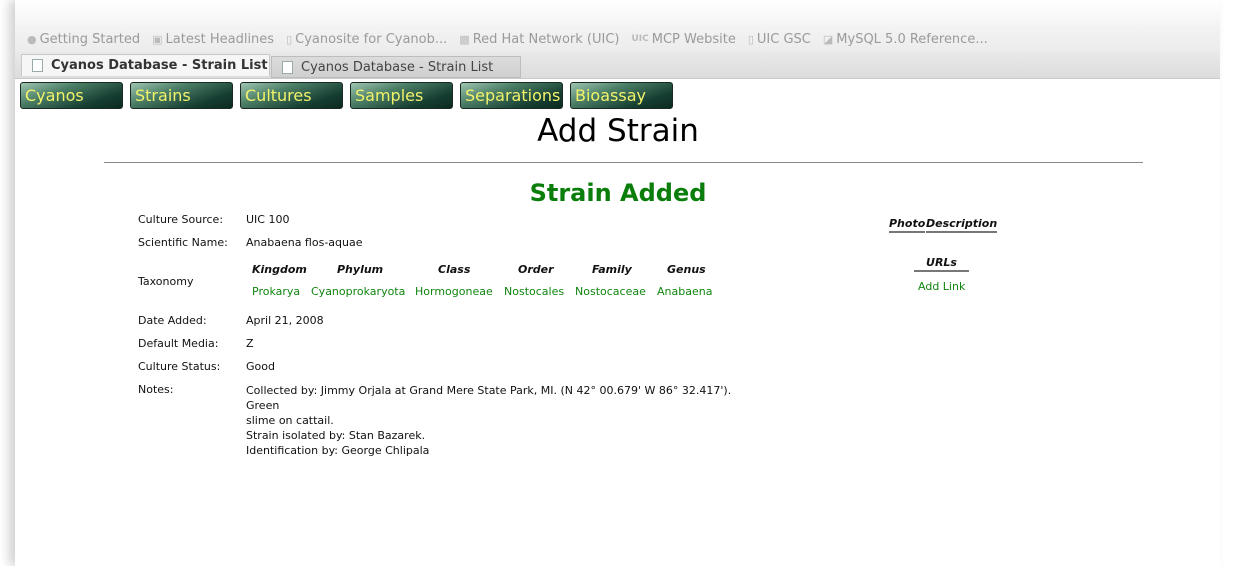 The height and width of the screenshot is (566, 1236). I want to click on bookmark-latest-headlines: ▣ Latest Headlines, so click(213, 39).